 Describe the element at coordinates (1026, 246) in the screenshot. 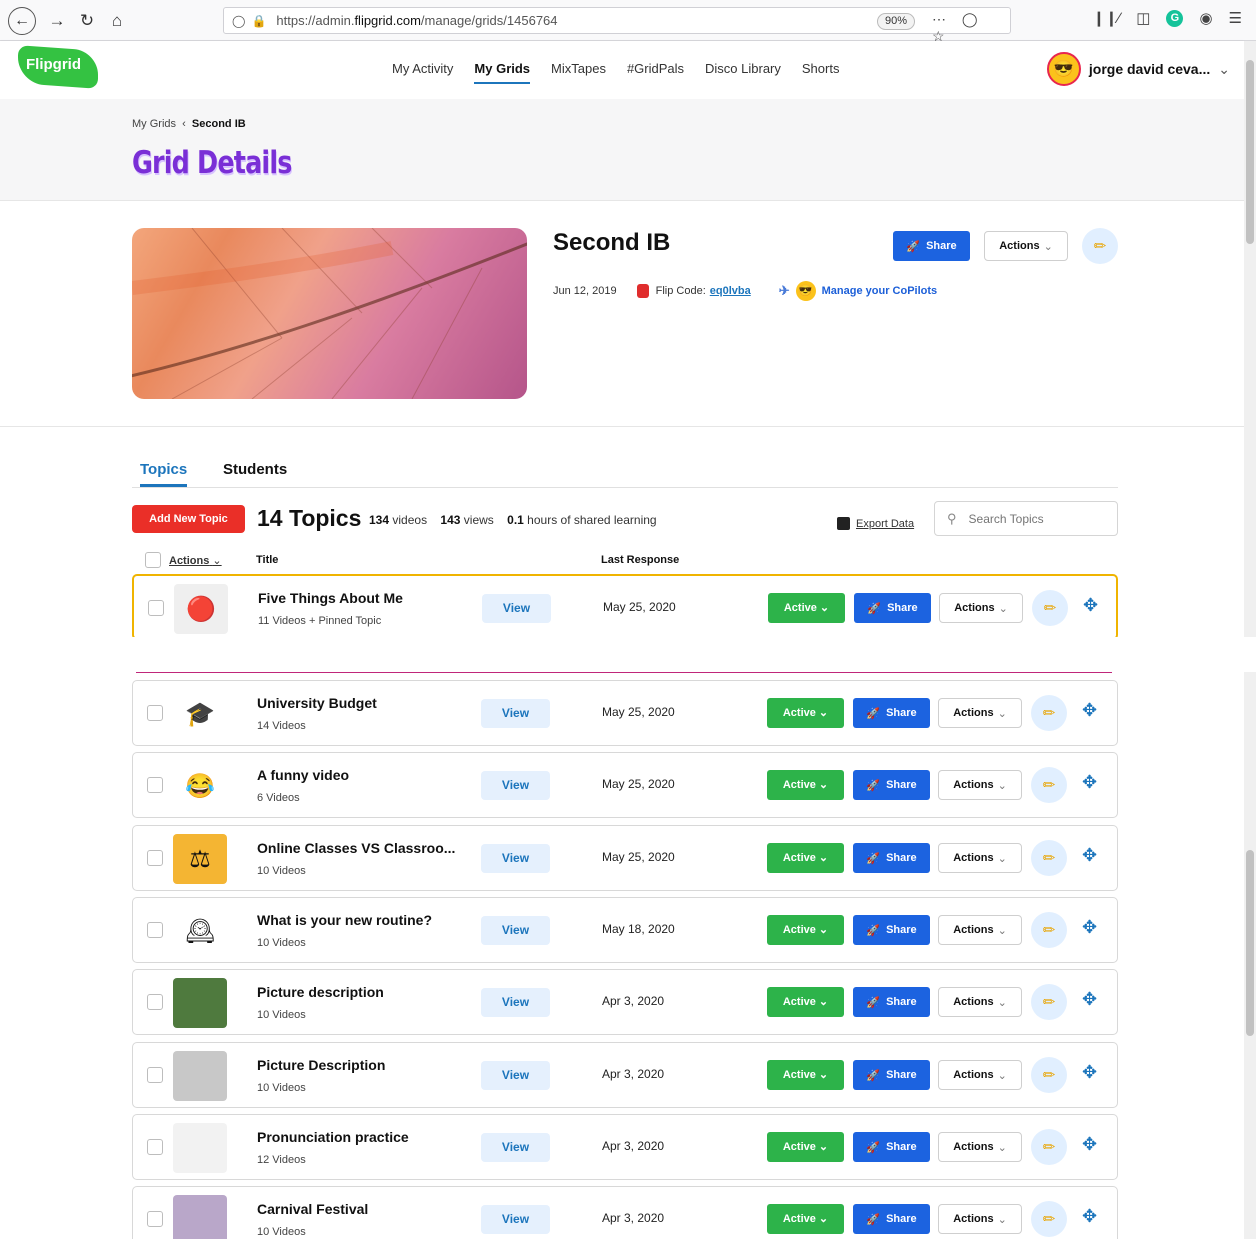

I see `grid-actions-button: Actions ⌄` at that location.